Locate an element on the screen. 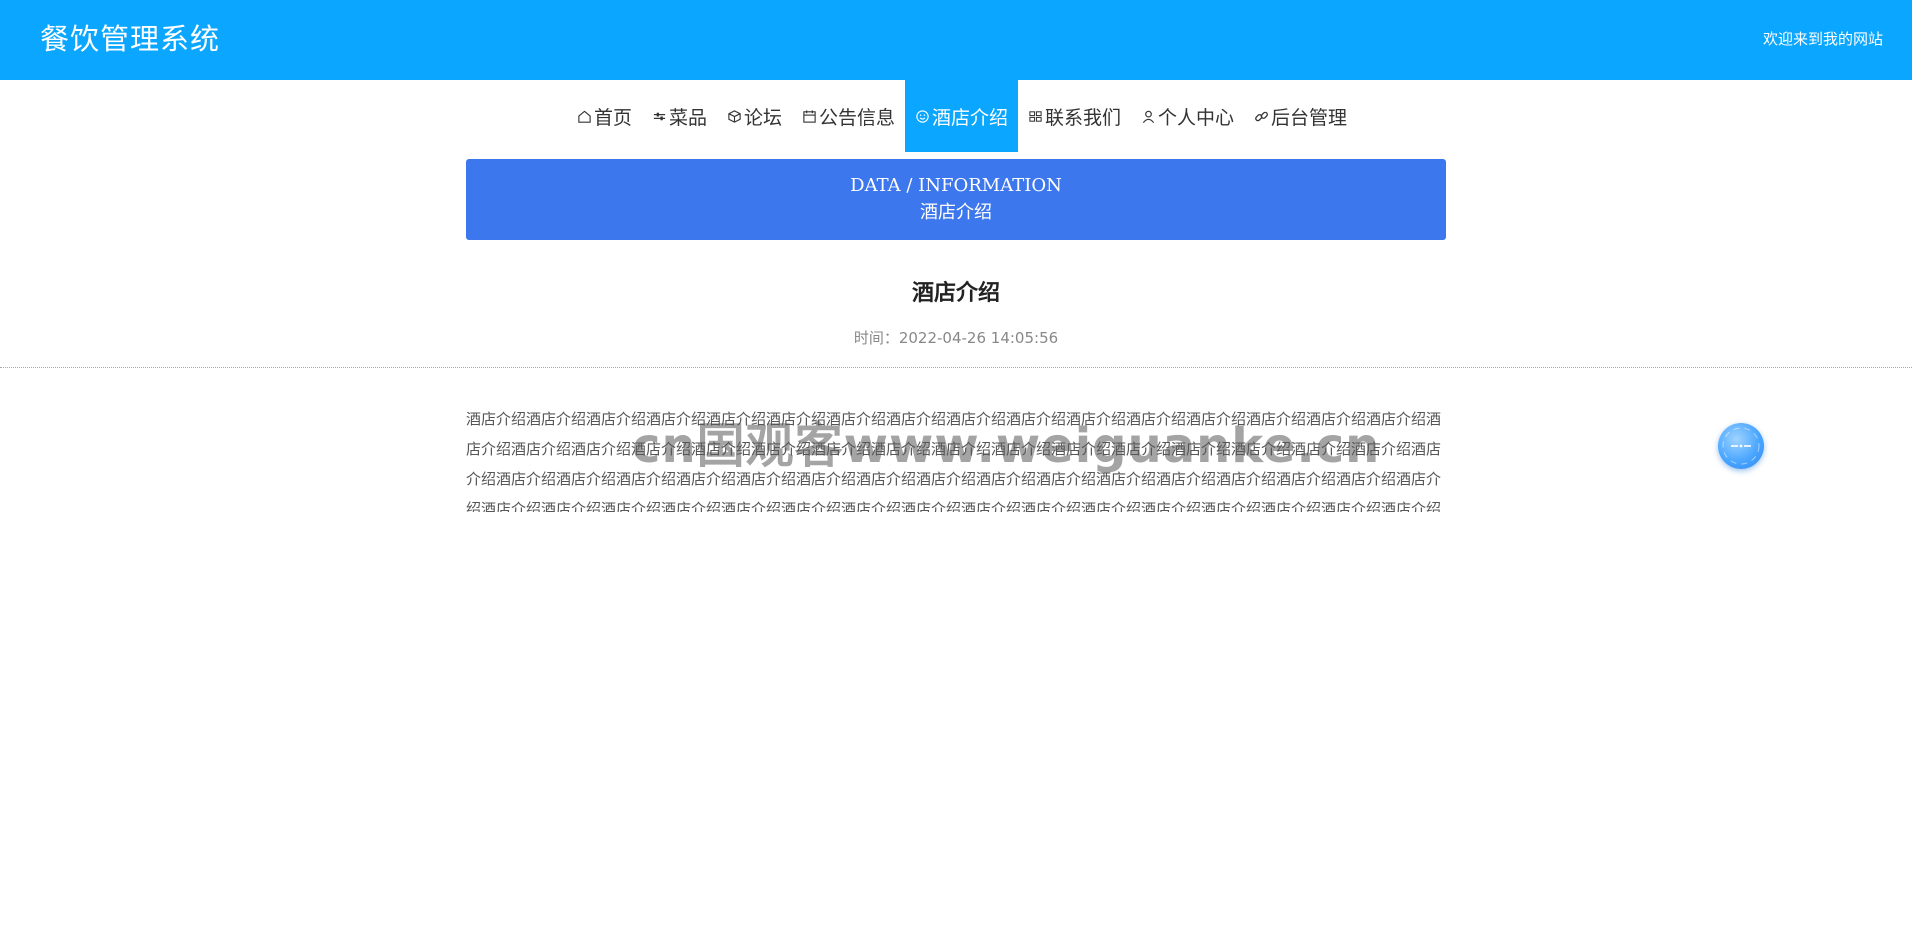  site-title: 餐饮管理系统 is located at coordinates (130, 39).